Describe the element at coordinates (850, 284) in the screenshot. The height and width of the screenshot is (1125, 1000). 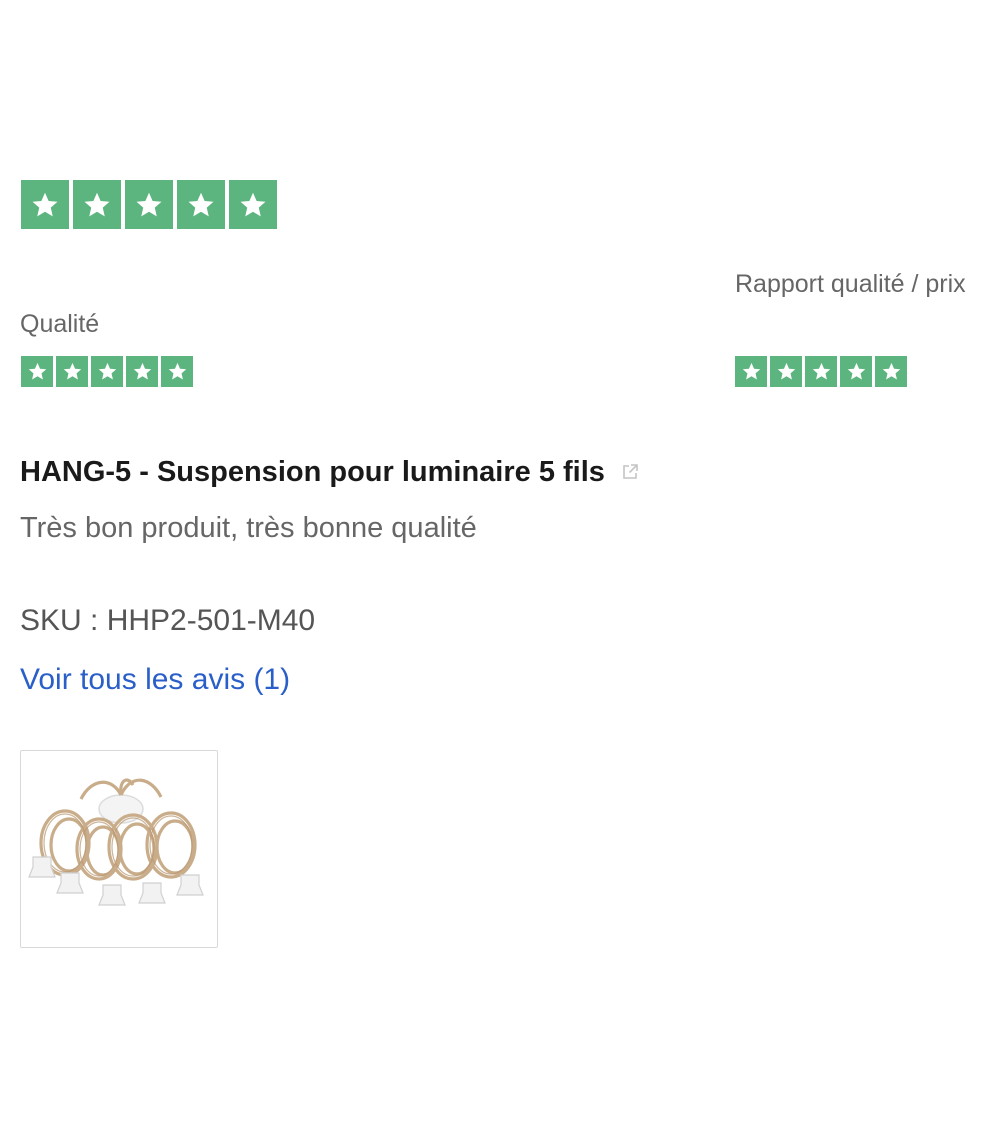
I see `value-for-money-label: Rapport qualité / prix` at that location.